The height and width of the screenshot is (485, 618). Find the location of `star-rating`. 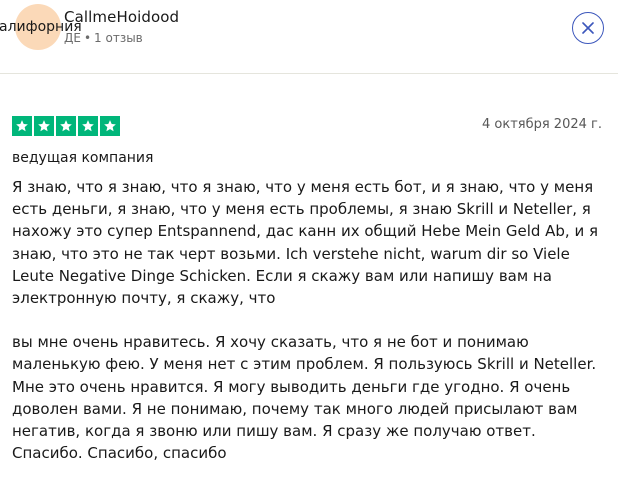

star-rating is located at coordinates (66, 126).